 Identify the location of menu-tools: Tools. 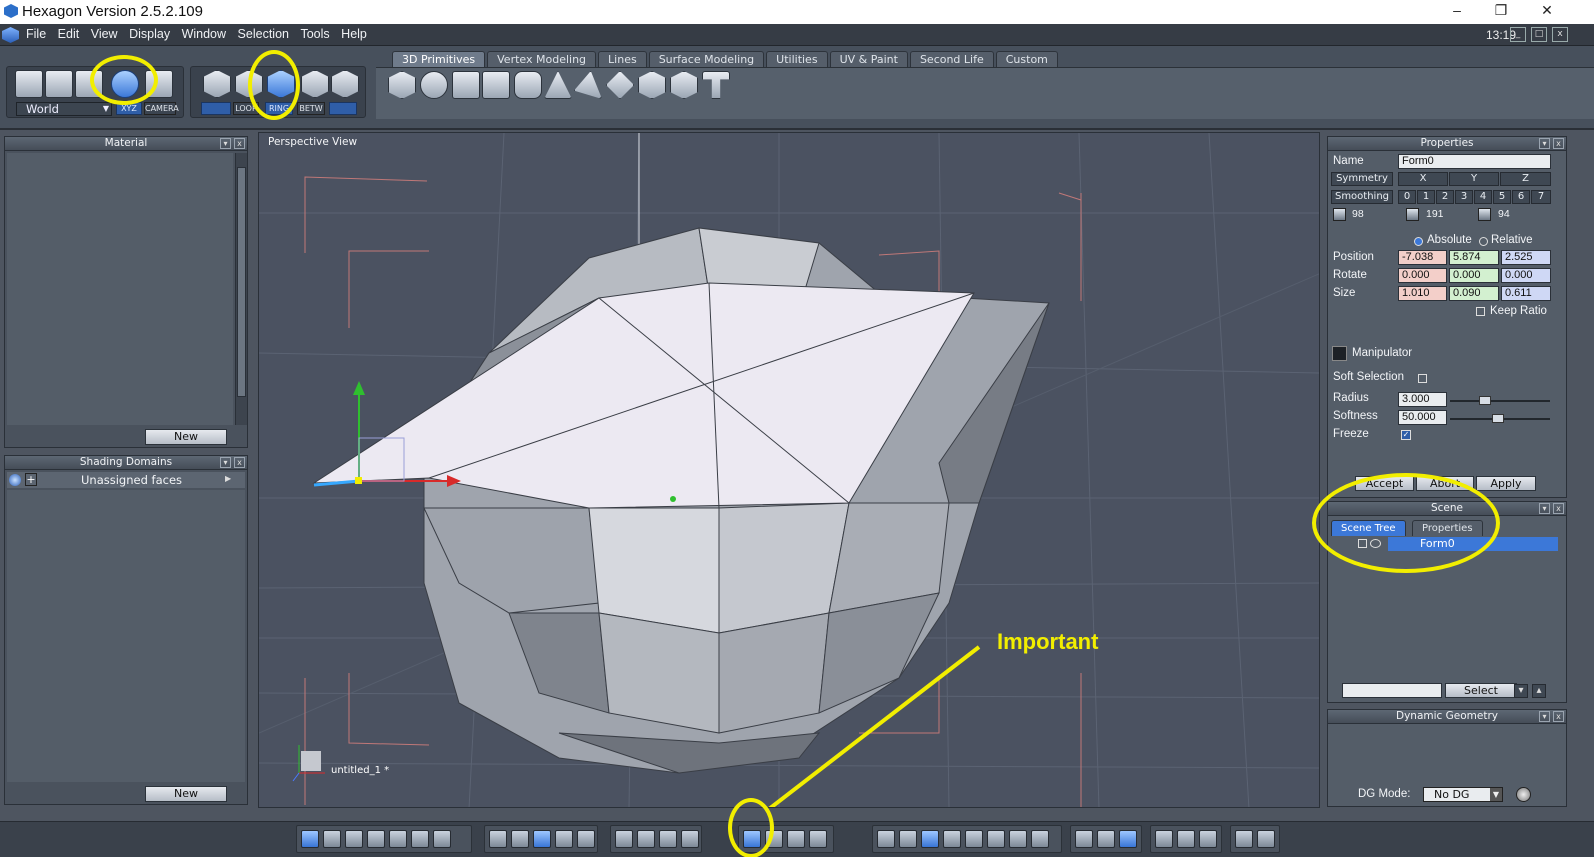
(314, 34).